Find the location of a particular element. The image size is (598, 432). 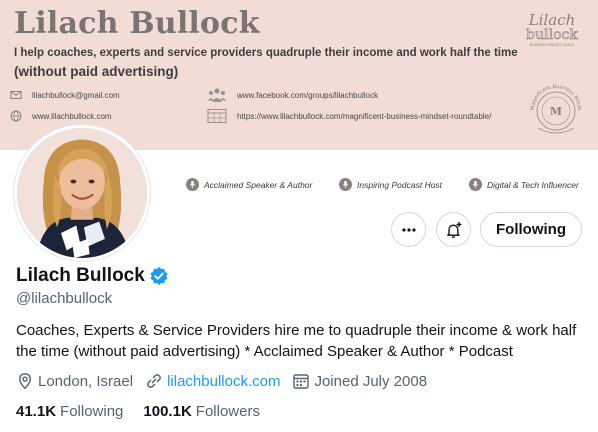

group-icon is located at coordinates (217, 95).